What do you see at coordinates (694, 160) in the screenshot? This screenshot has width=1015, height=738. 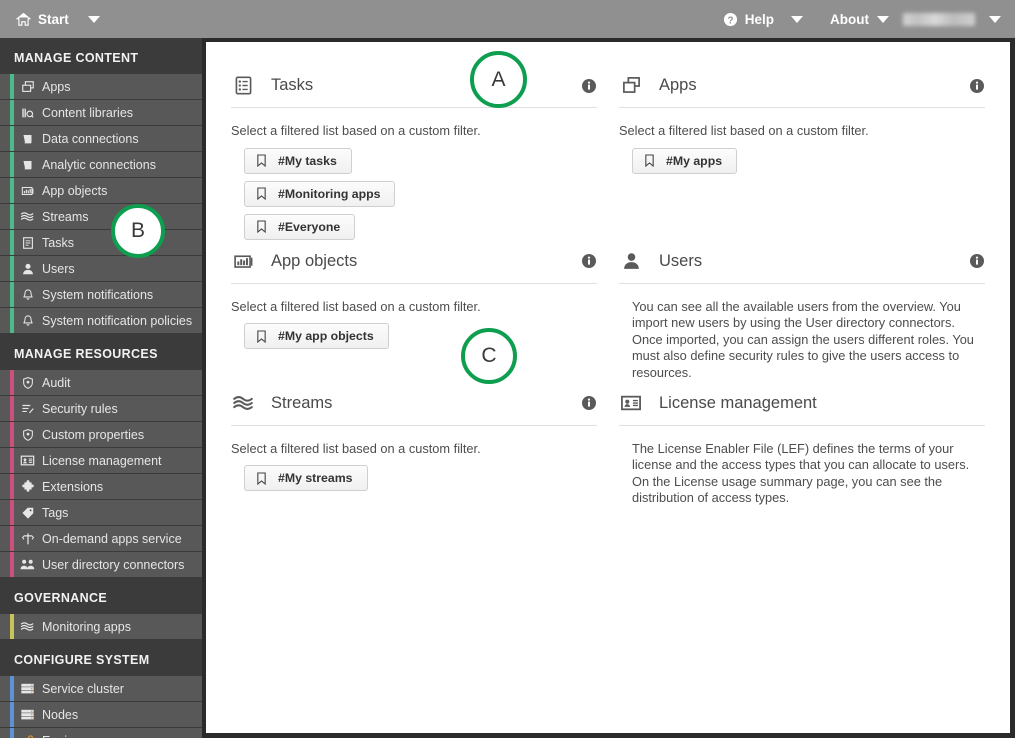 I see `chip-label: #My apps` at bounding box center [694, 160].